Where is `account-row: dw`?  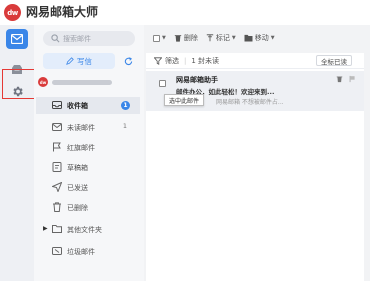 account-row: dw is located at coordinates (88, 82).